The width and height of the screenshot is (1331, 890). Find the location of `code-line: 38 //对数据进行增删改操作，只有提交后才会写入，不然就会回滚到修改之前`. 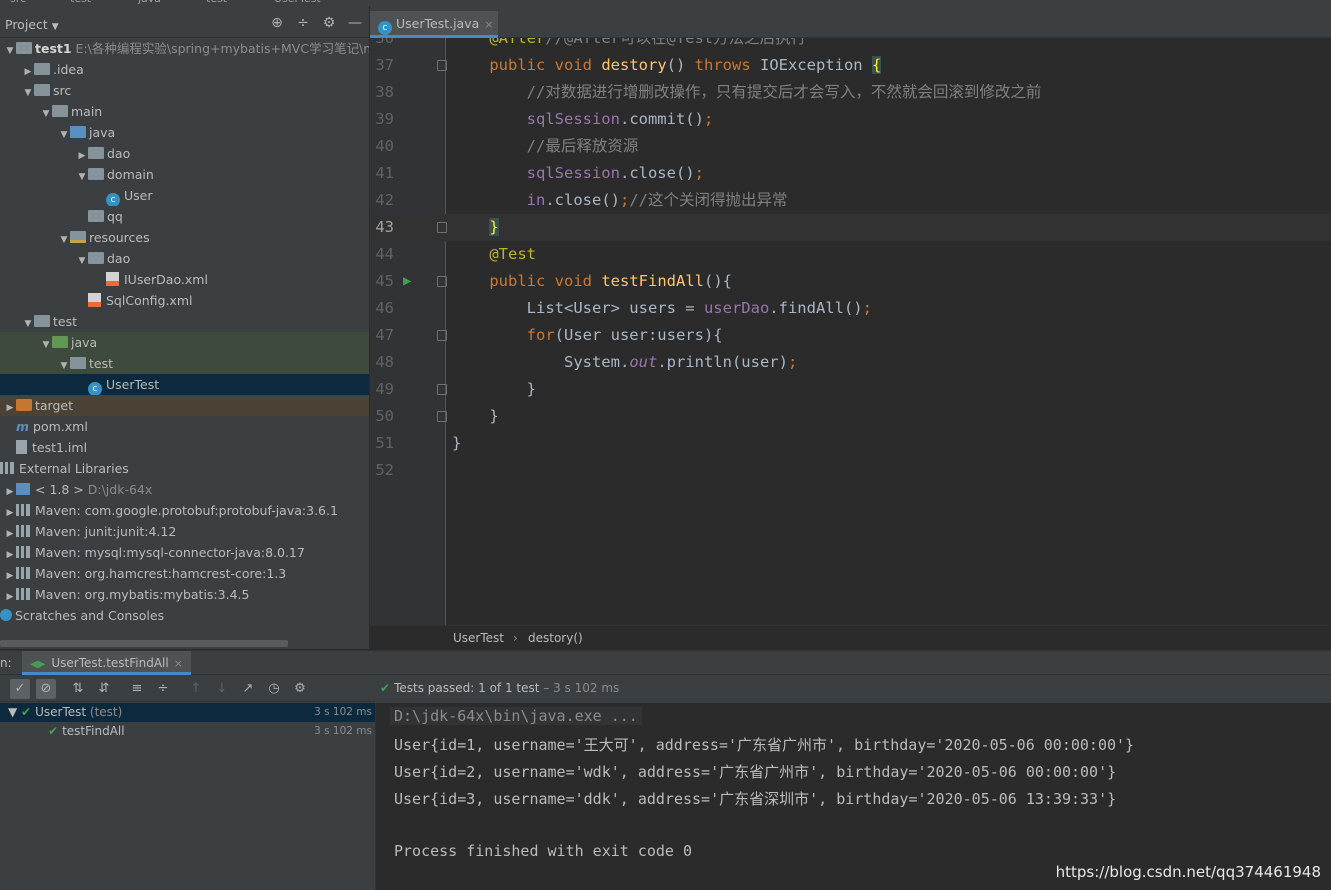

code-line: 38 //对数据进行增删改操作，只有提交后才会写入，不然就会回滚到修改之前 is located at coordinates (850, 92).